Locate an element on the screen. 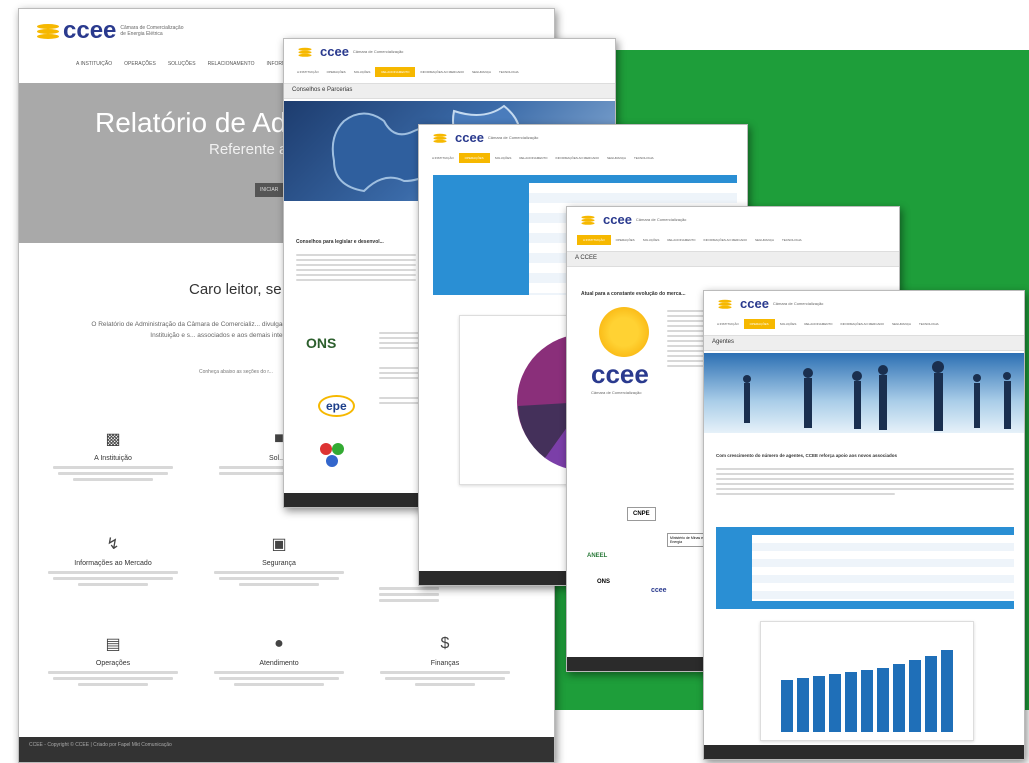 Image resolution: width=1029 pixels, height=763 pixels. nav-item-active: A INSTITUIÇÃO is located at coordinates (594, 240).